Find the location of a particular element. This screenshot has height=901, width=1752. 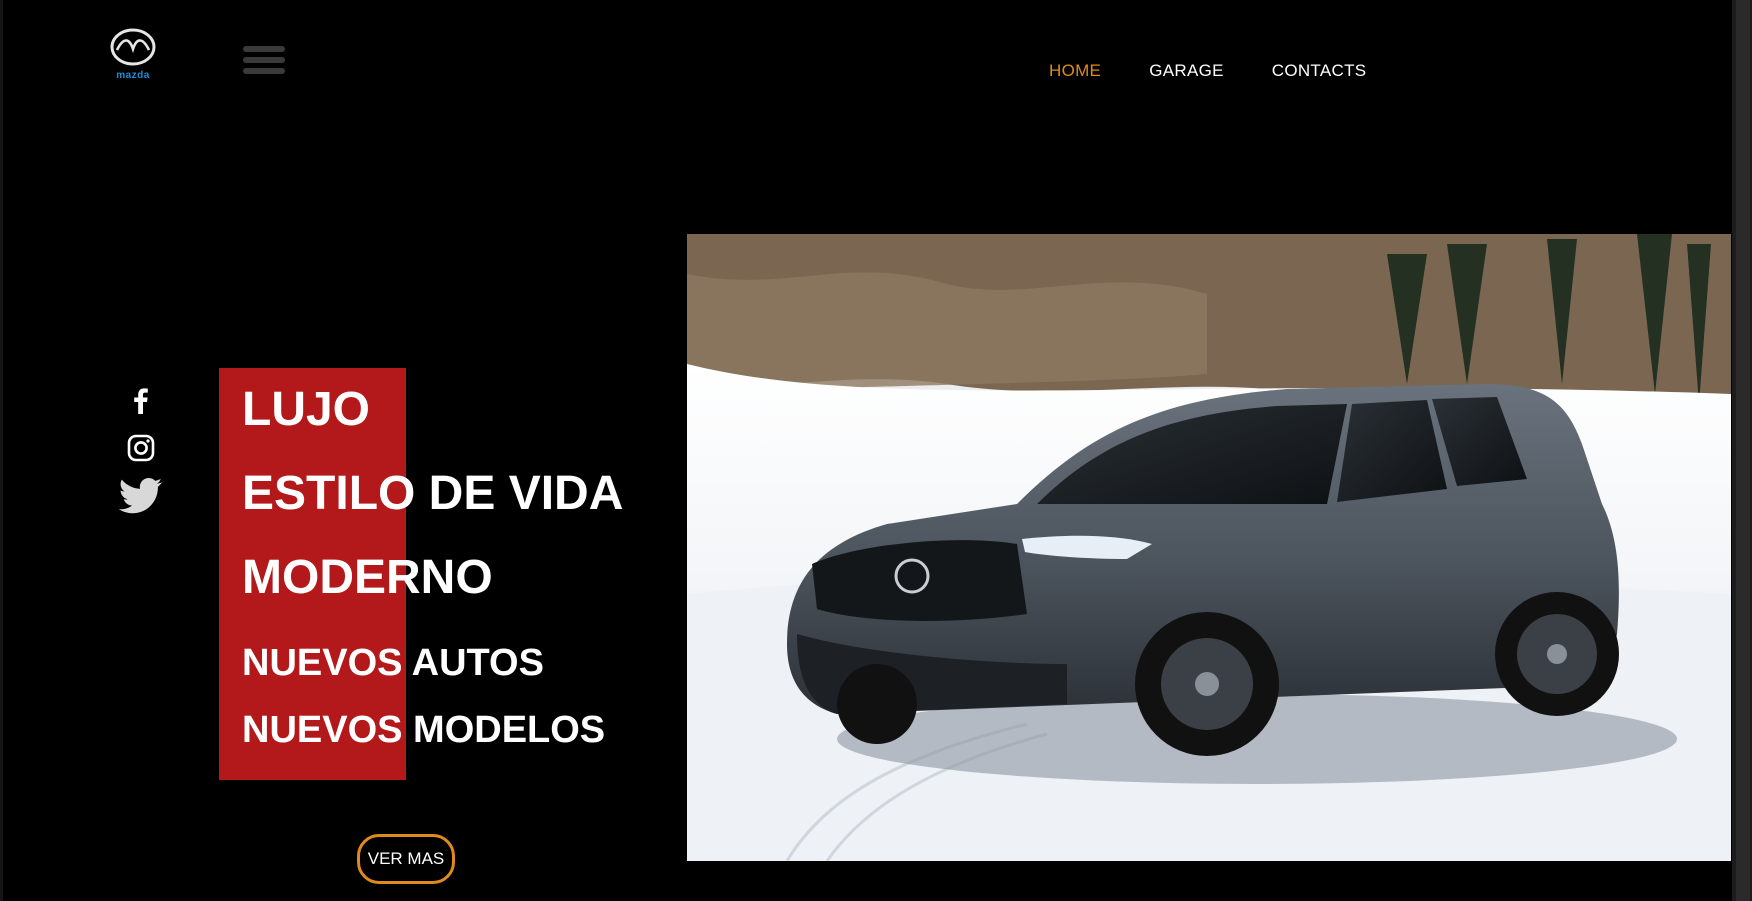

social-links is located at coordinates (141, 451).